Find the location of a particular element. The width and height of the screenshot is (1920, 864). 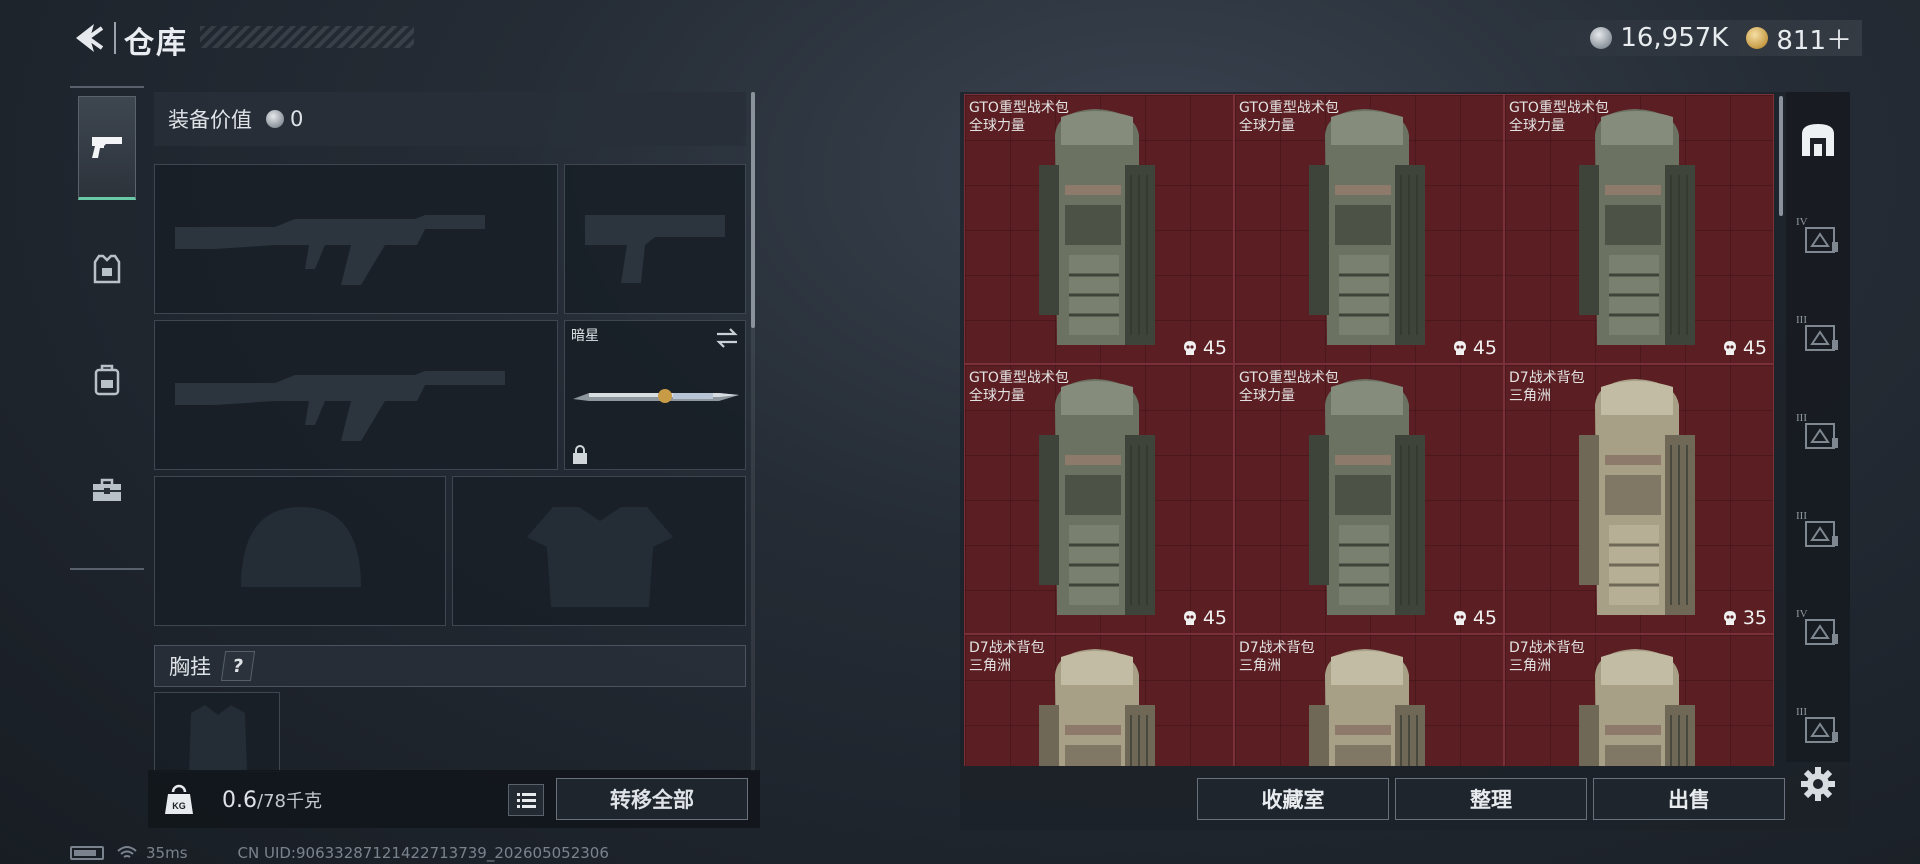

secondary-weapon-slot is located at coordinates (356, 395).